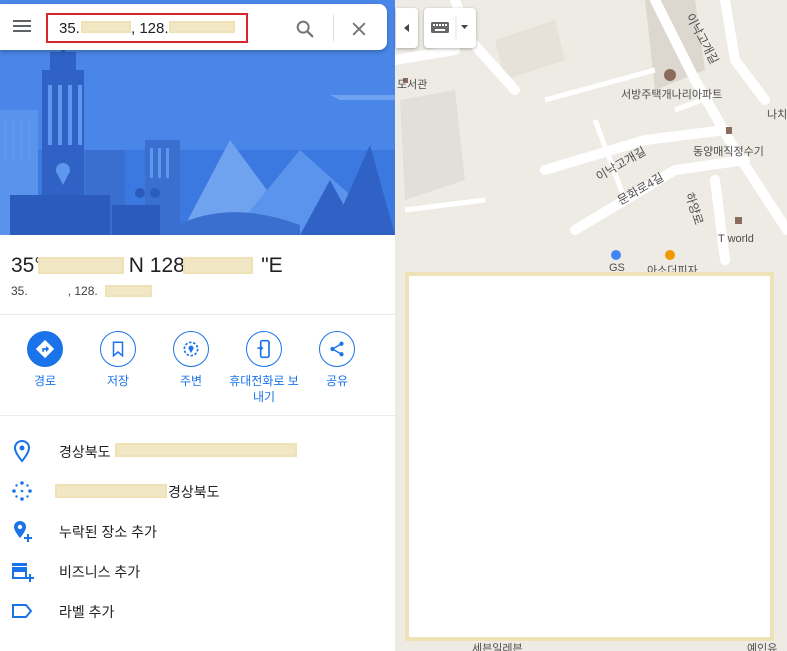  I want to click on subtitle-part1: 35., so click(19, 291).